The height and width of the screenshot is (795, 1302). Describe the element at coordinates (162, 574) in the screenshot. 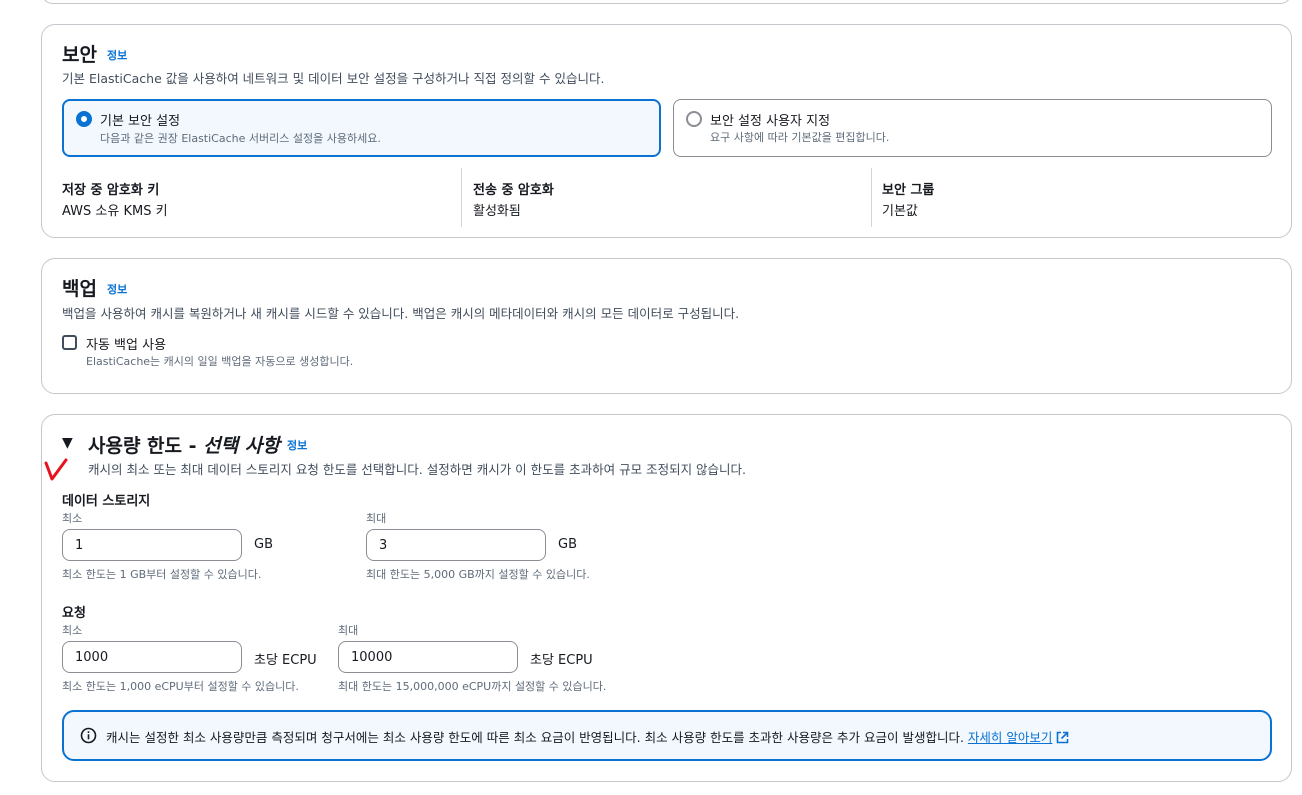

I see `storage-min-hint: 최소 한도는 1 GB부터 설정할 수 있습니다.` at that location.